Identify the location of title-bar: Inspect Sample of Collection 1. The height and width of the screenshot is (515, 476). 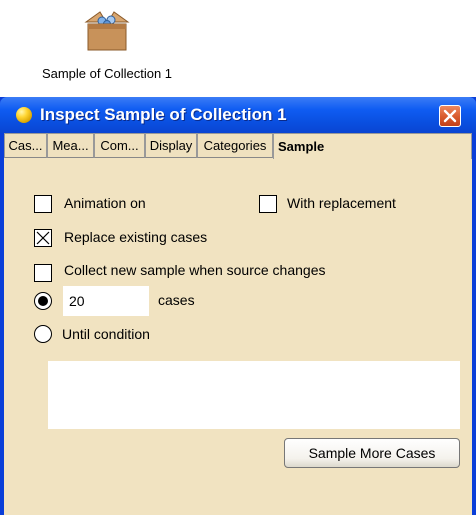
(238, 115).